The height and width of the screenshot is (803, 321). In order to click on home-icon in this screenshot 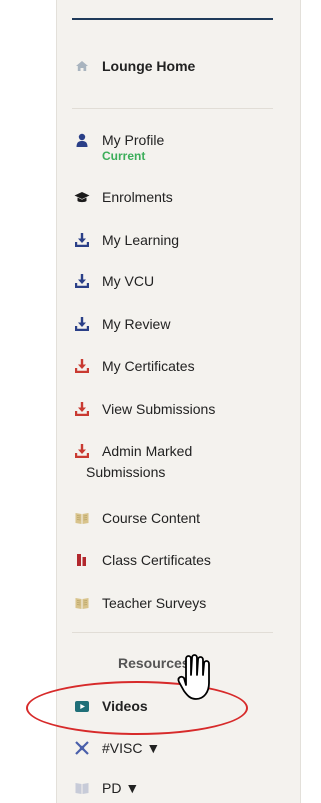, I will do `click(82, 66)`.